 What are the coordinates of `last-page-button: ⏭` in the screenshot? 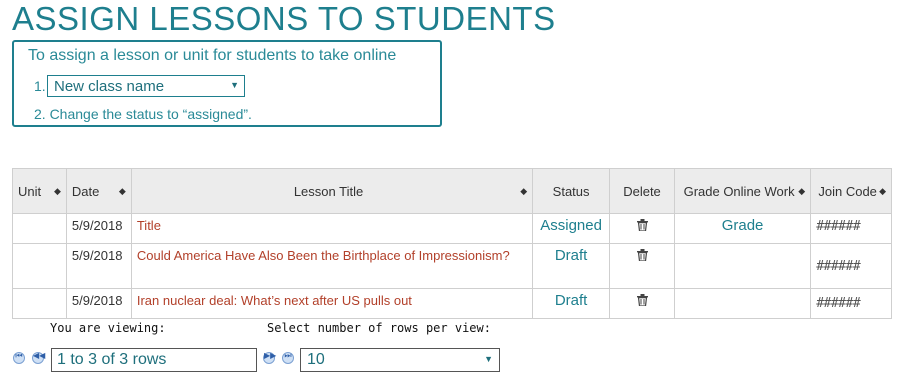 It's located at (288, 357).